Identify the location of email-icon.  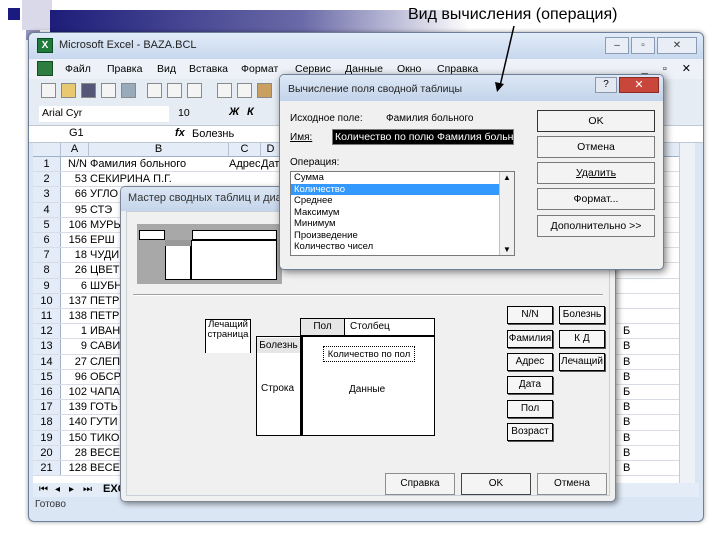
(128, 90).